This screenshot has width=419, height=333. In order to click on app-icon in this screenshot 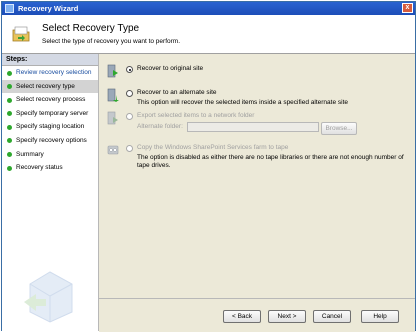, I will do `click(9, 8)`.